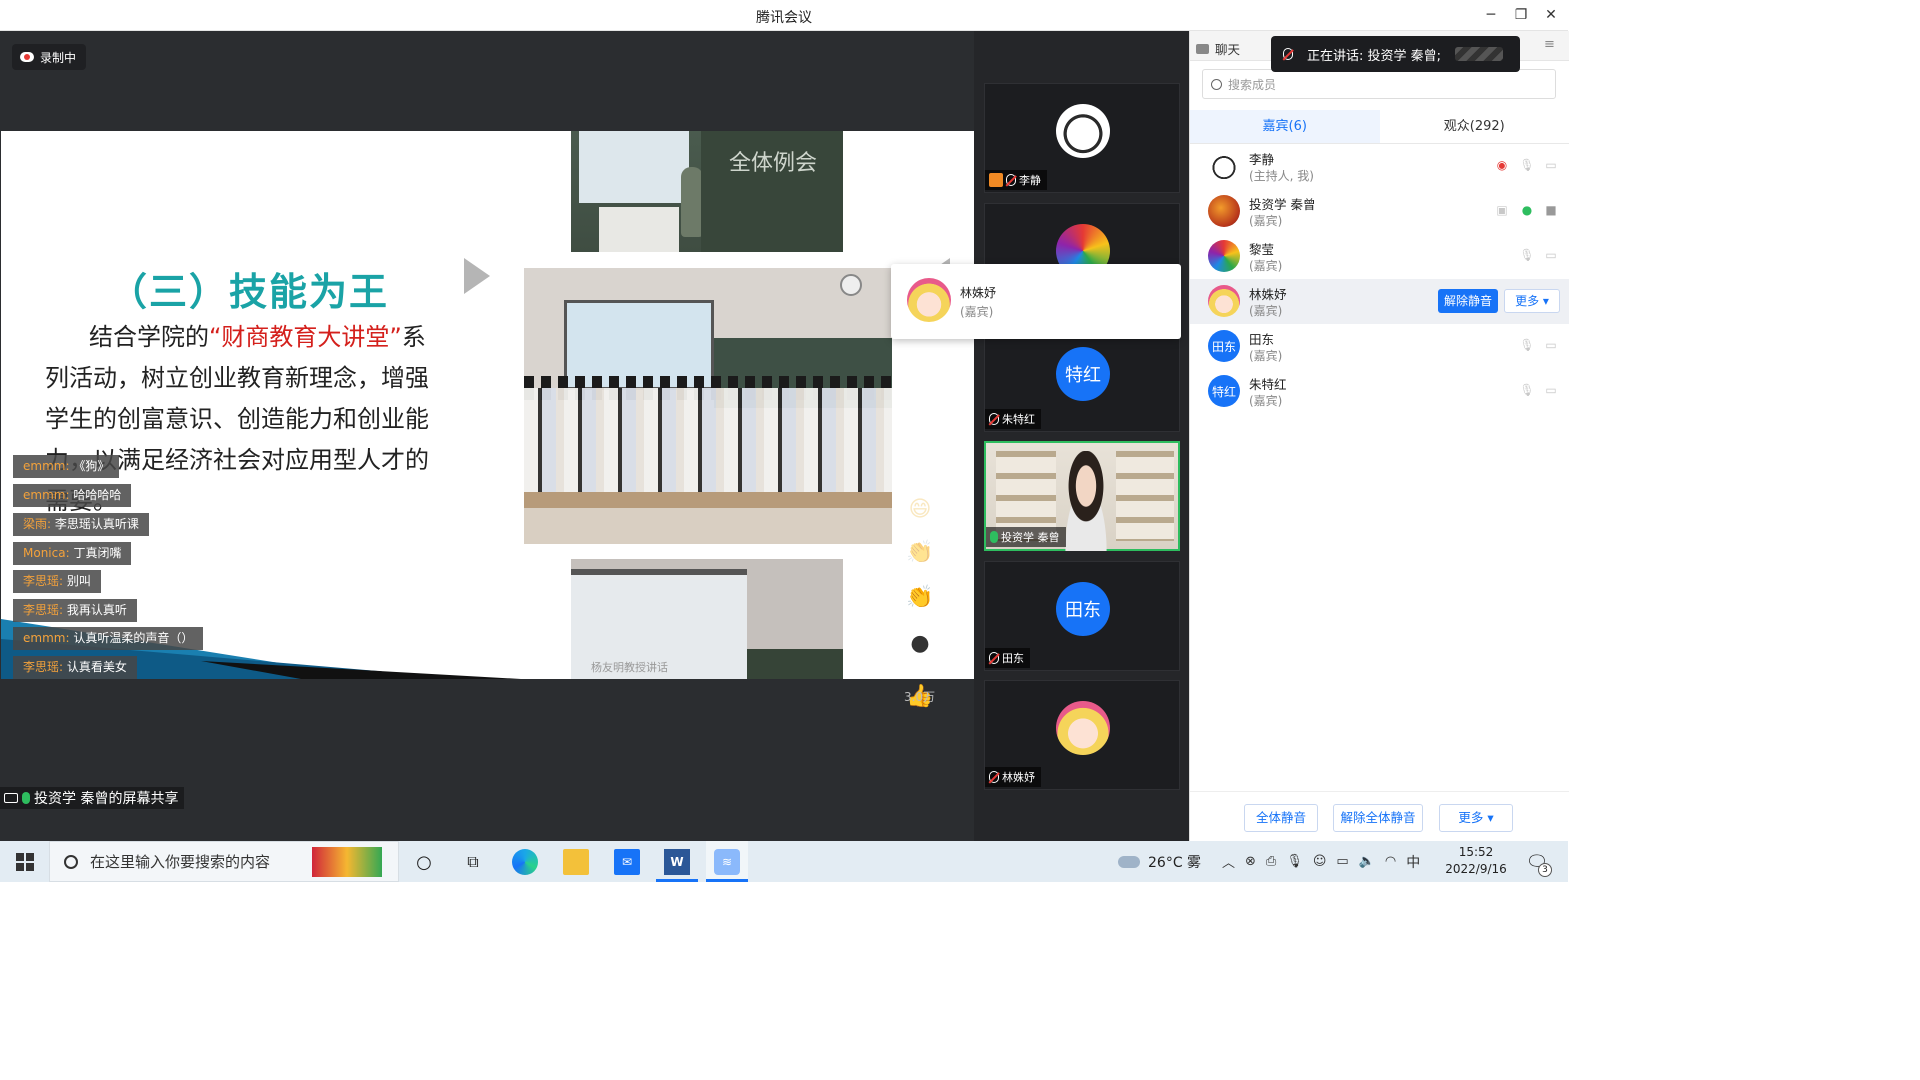 The height and width of the screenshot is (1080, 1920). Describe the element at coordinates (81, 524) in the screenshot. I see `danmaku-item: 梁雨: 李思瑶认真听课` at that location.